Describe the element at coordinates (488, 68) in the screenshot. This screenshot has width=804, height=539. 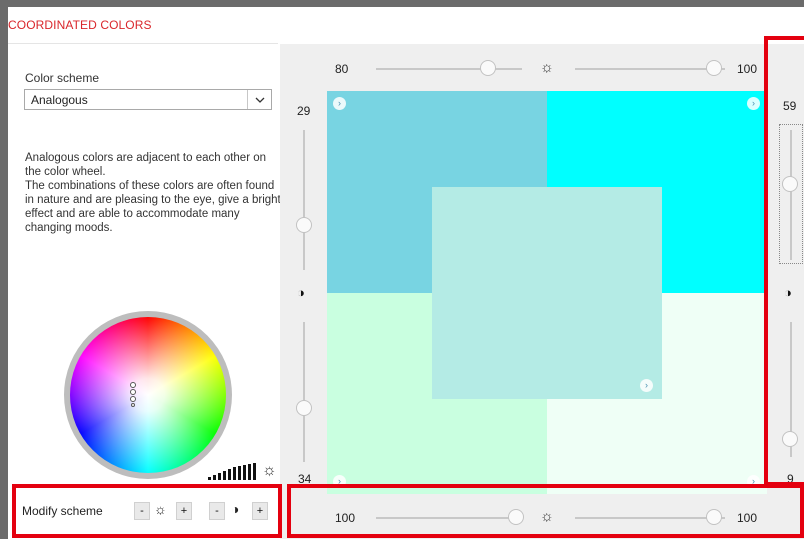
I see `top-brightness-slider-knob` at that location.